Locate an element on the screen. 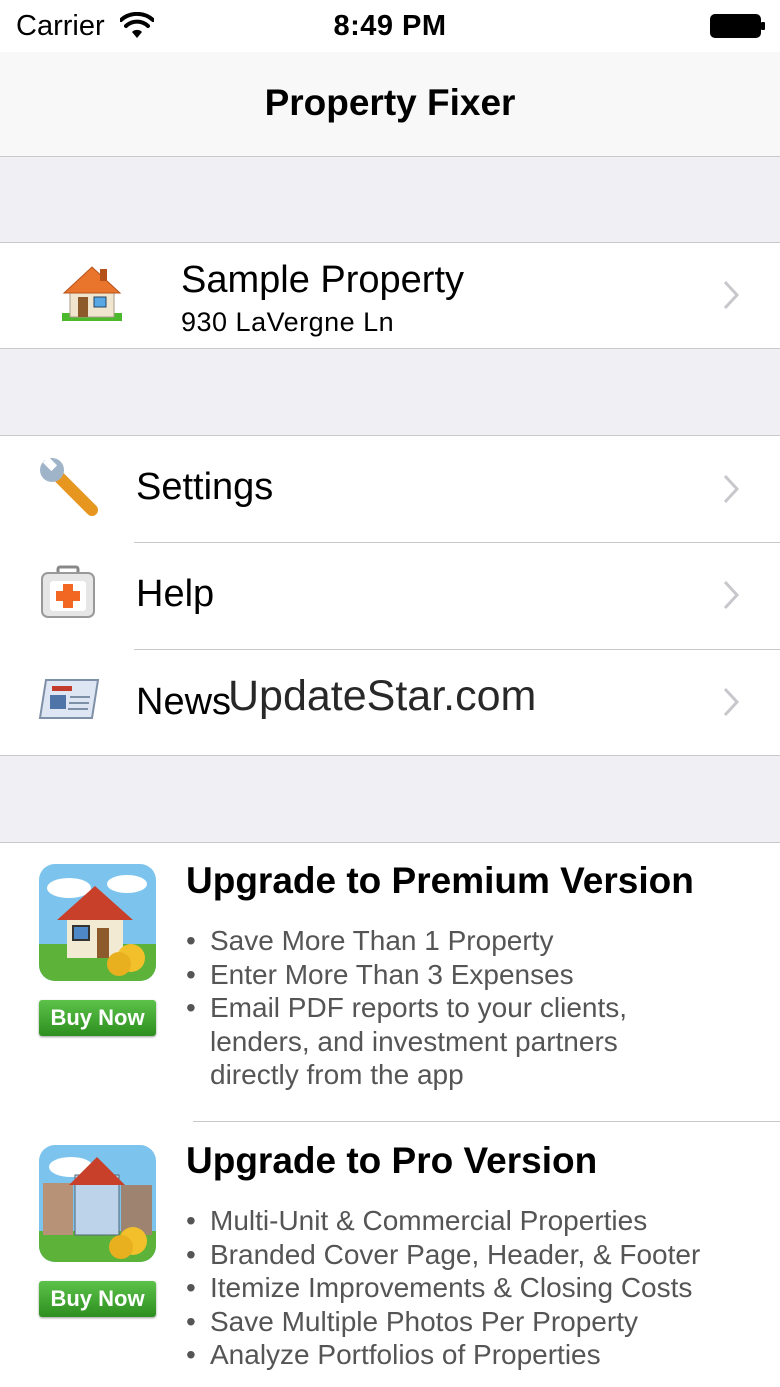 The image size is (780, 1387). feature-item: Save More Than 1 Property is located at coordinates (428, 941).